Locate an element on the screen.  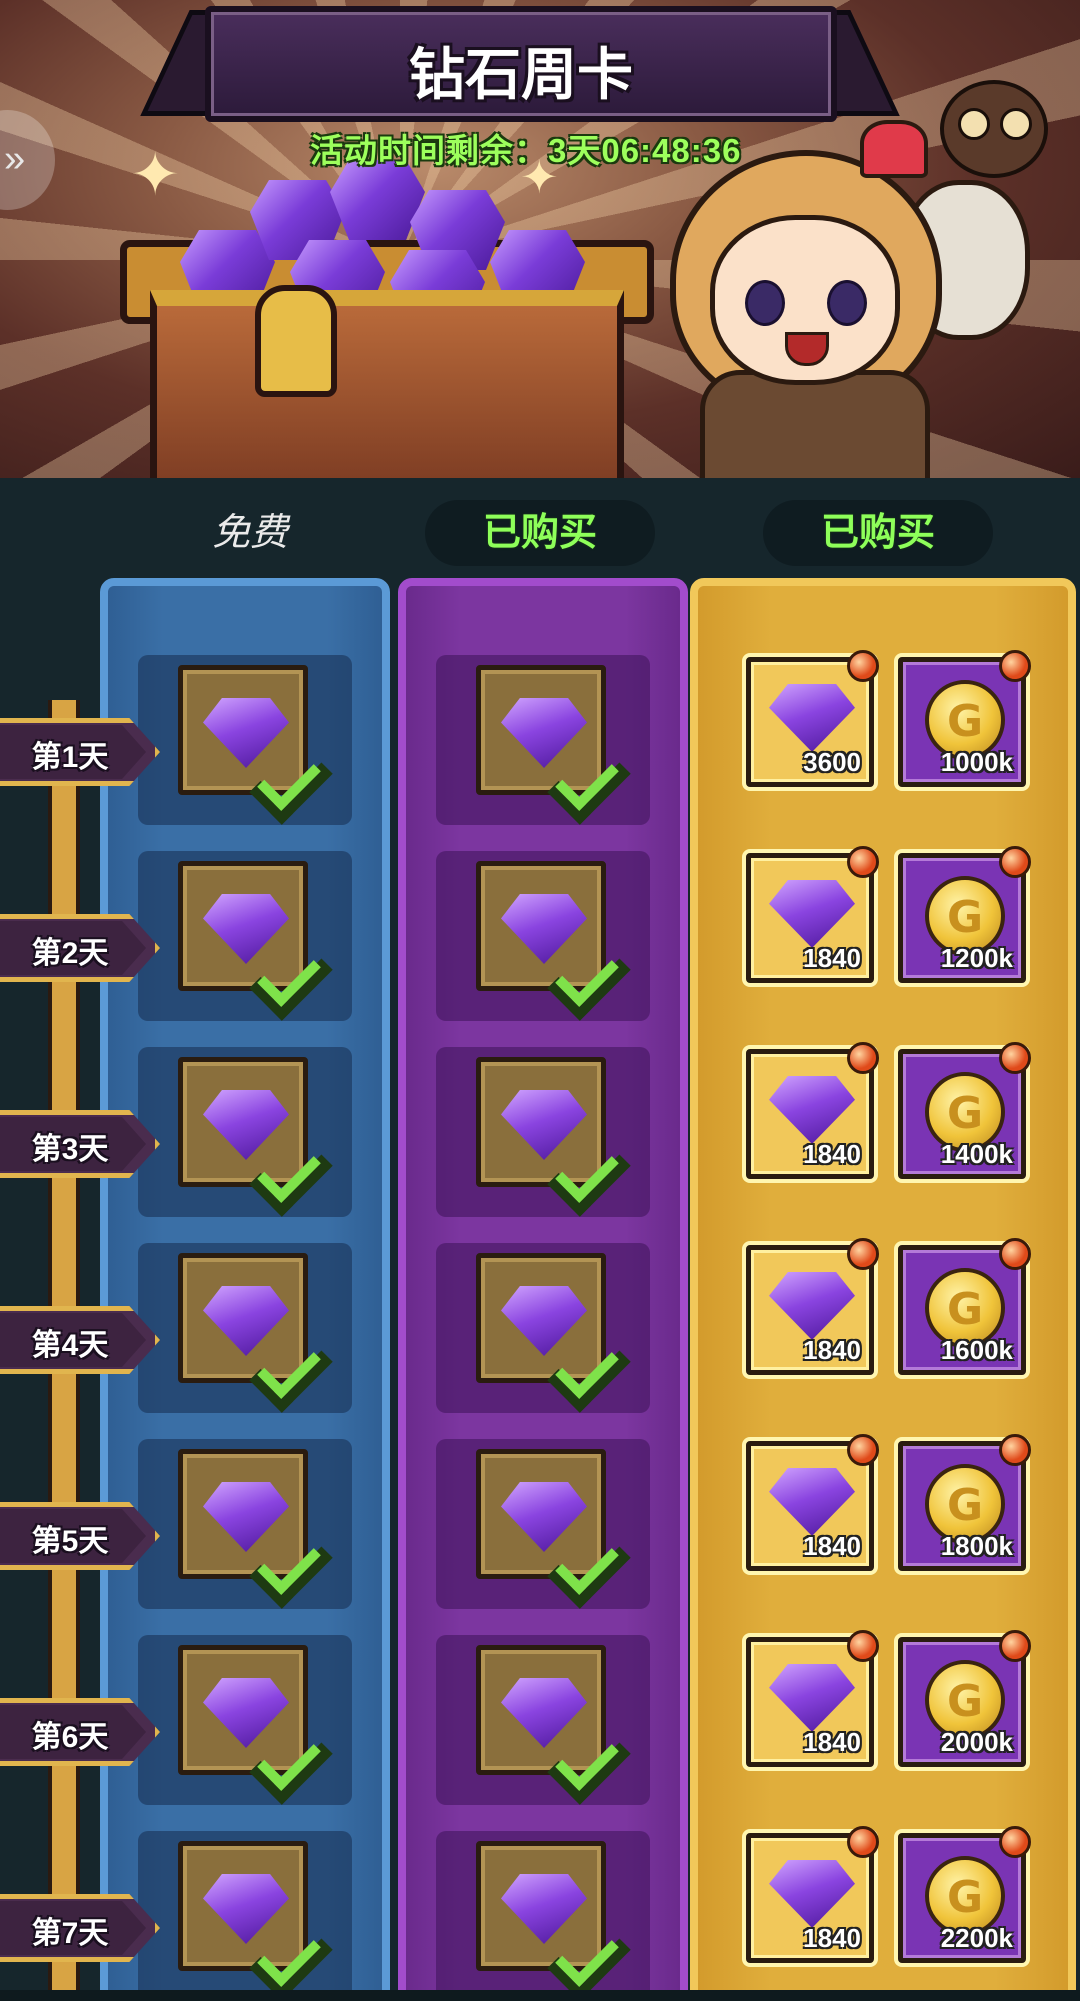
owl-icon is located at coordinates (994, 129).